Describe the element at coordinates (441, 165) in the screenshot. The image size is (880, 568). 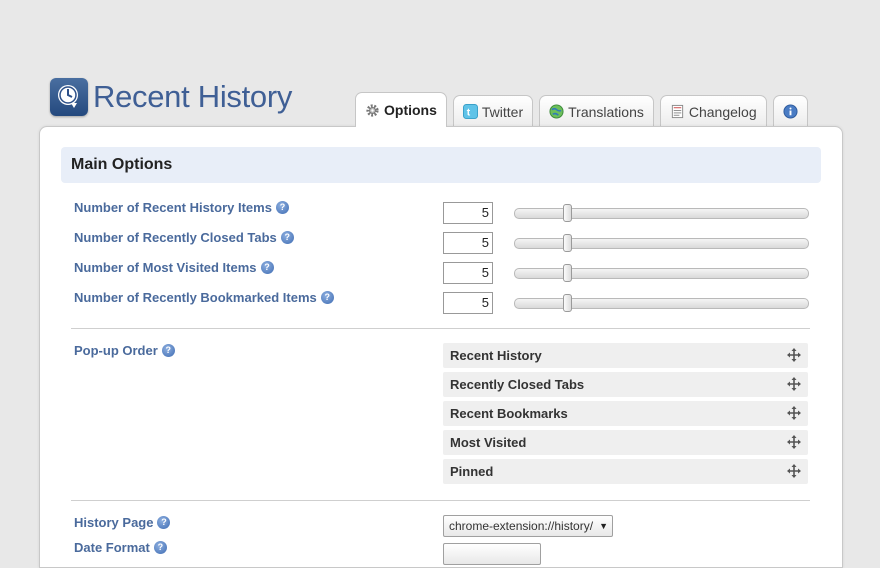
I see `section-header-main-options: Main Options` at that location.